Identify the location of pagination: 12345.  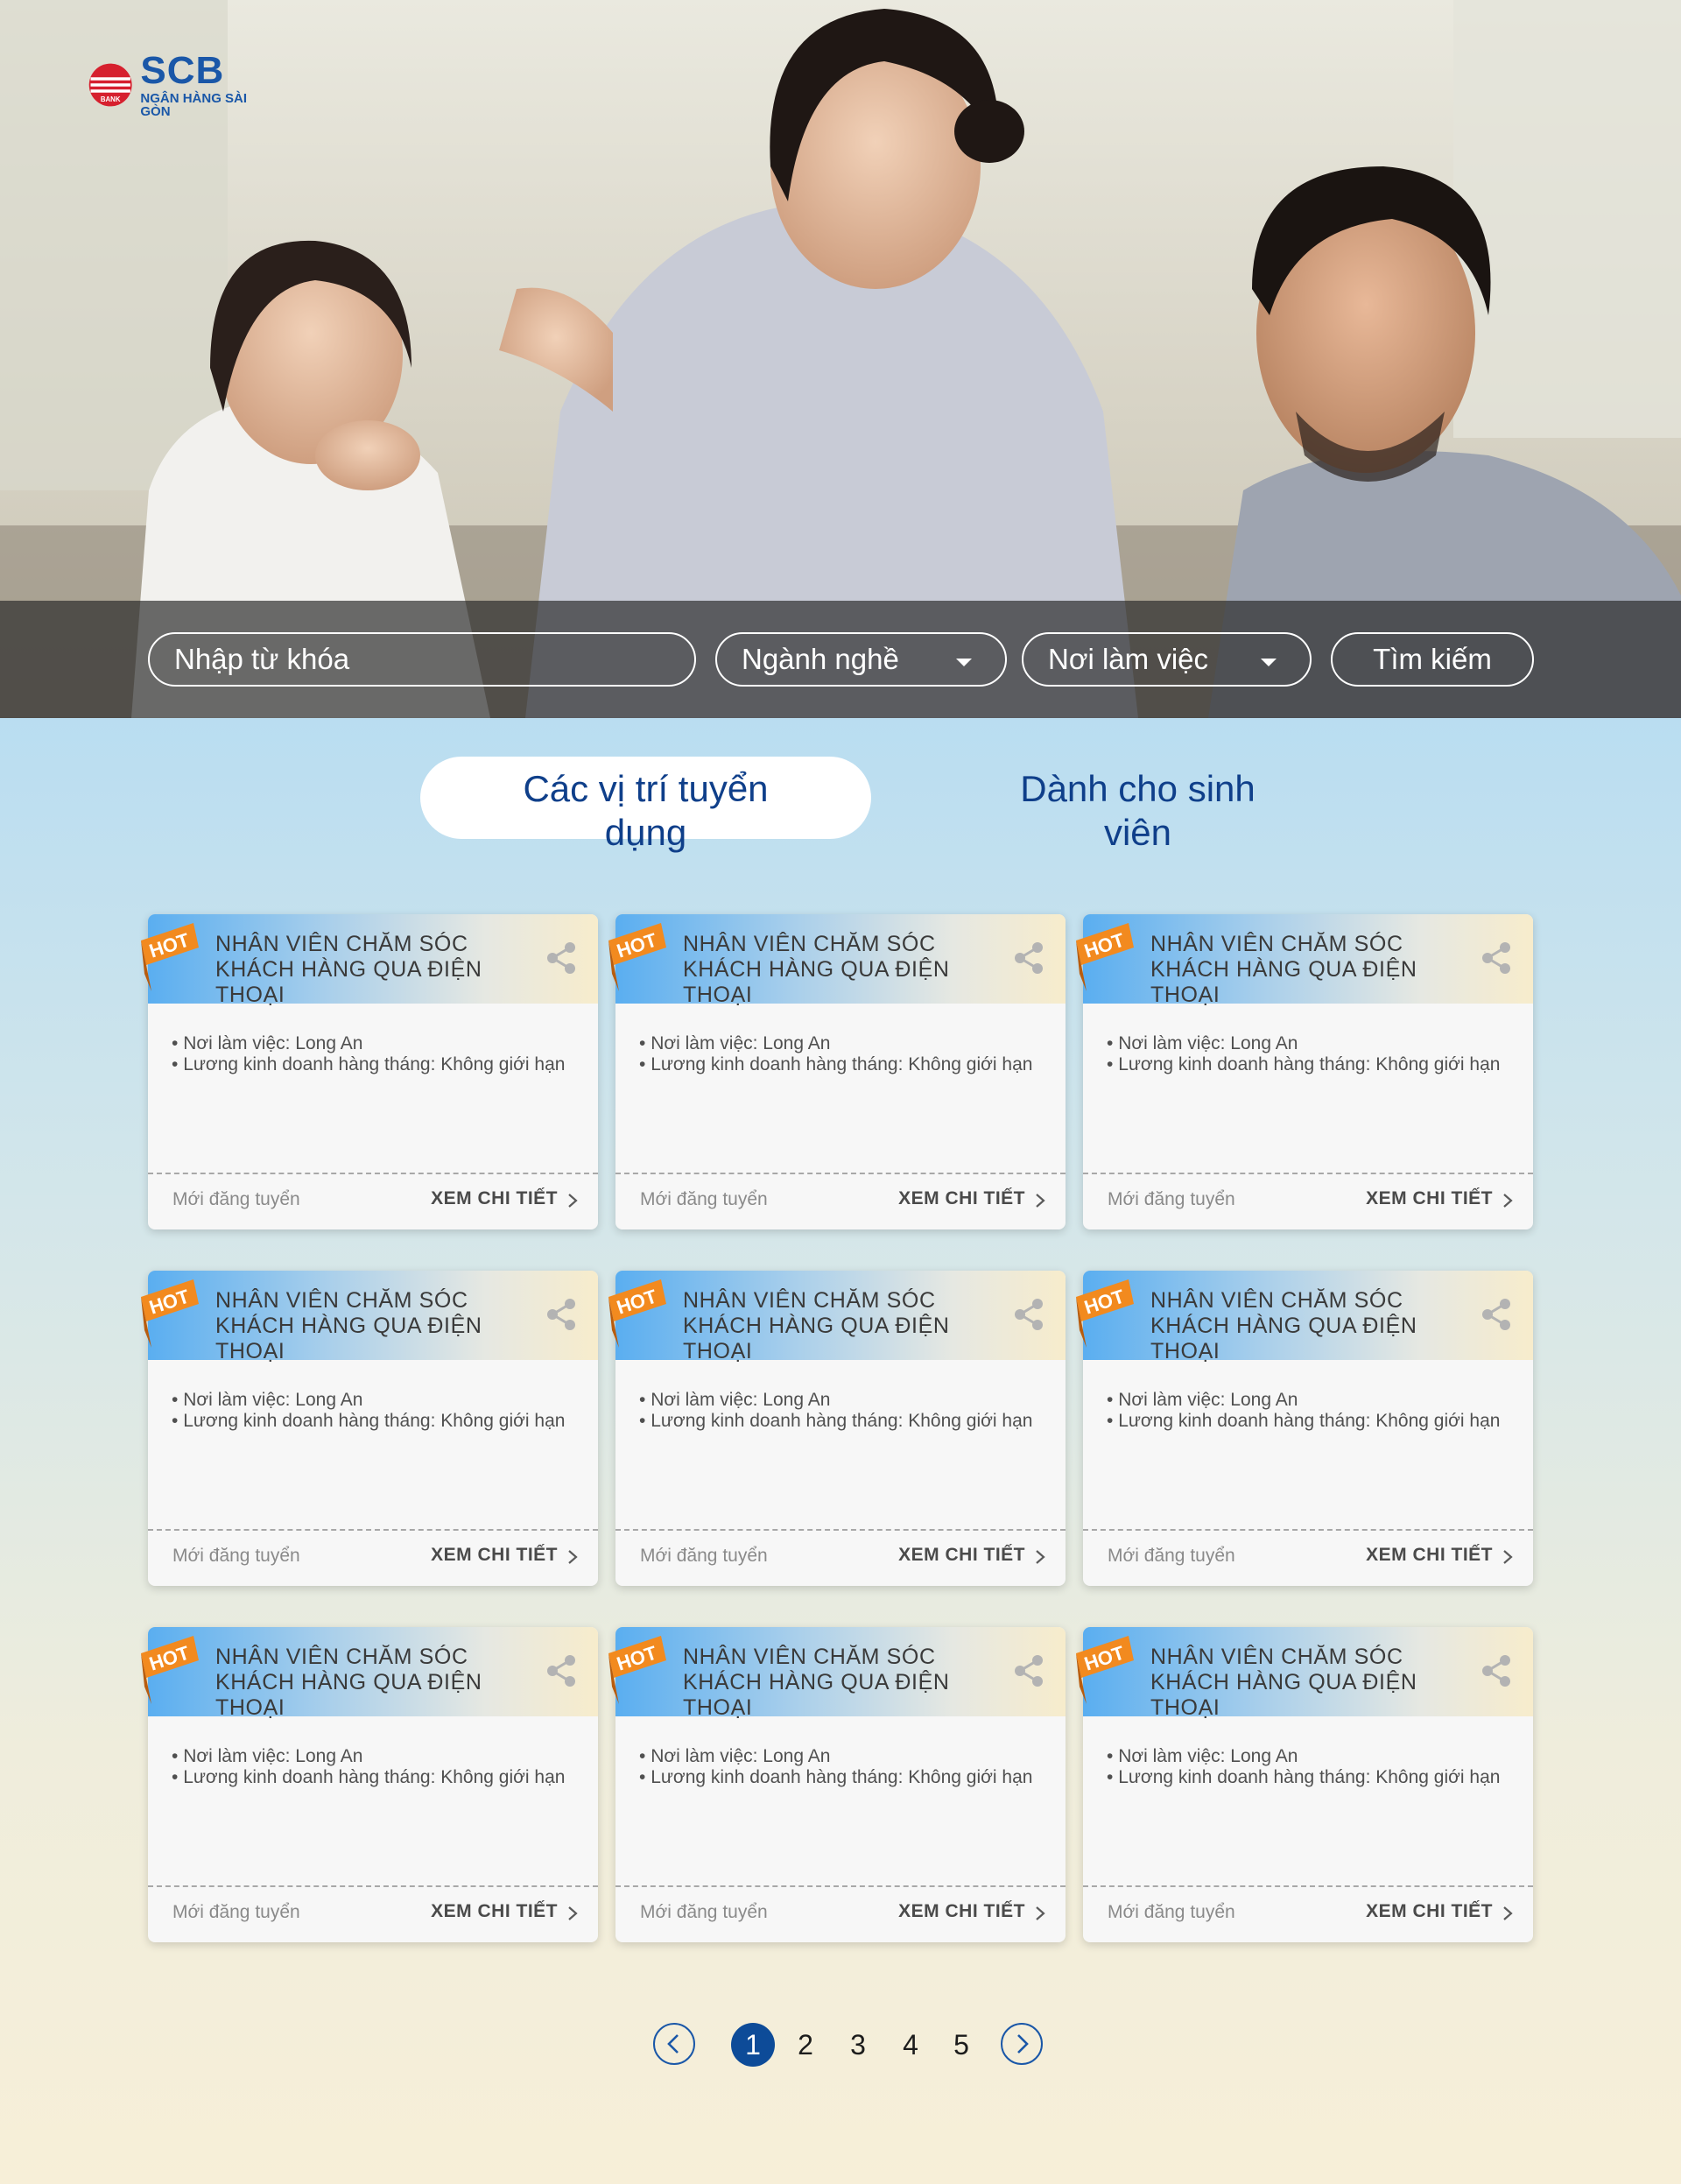
(840, 2046).